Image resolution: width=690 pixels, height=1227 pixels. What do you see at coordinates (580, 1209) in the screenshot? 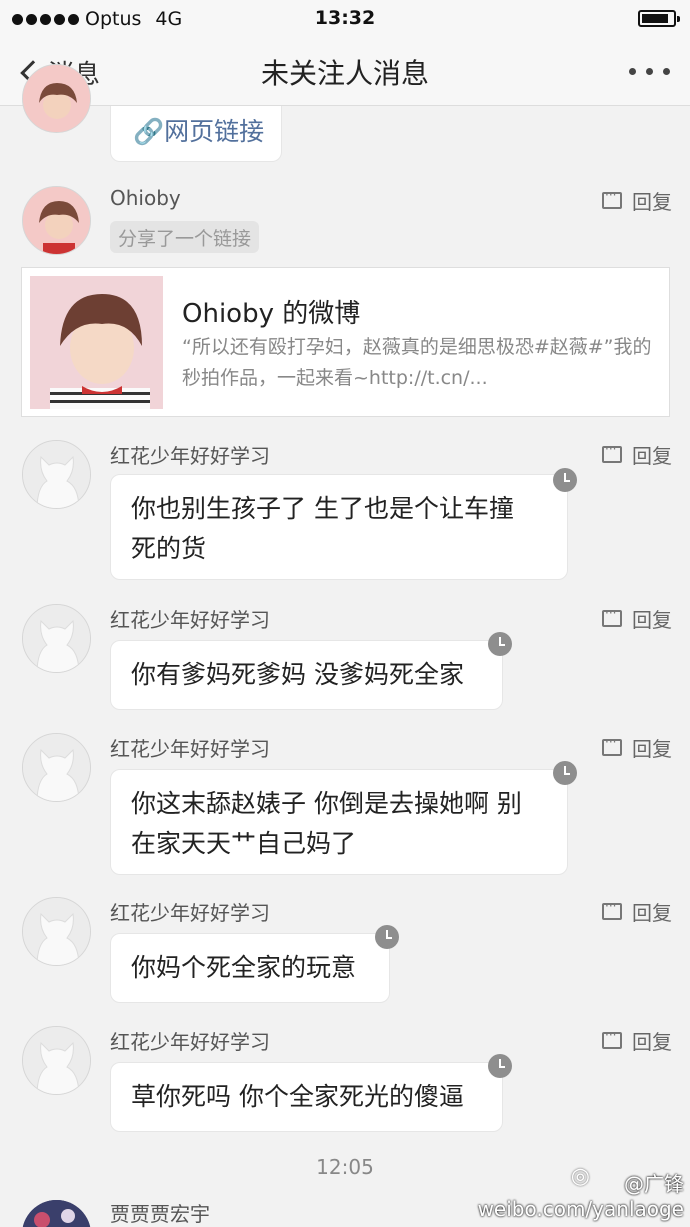
I see `watermark-url: weibo.com/yanlaoge` at bounding box center [580, 1209].